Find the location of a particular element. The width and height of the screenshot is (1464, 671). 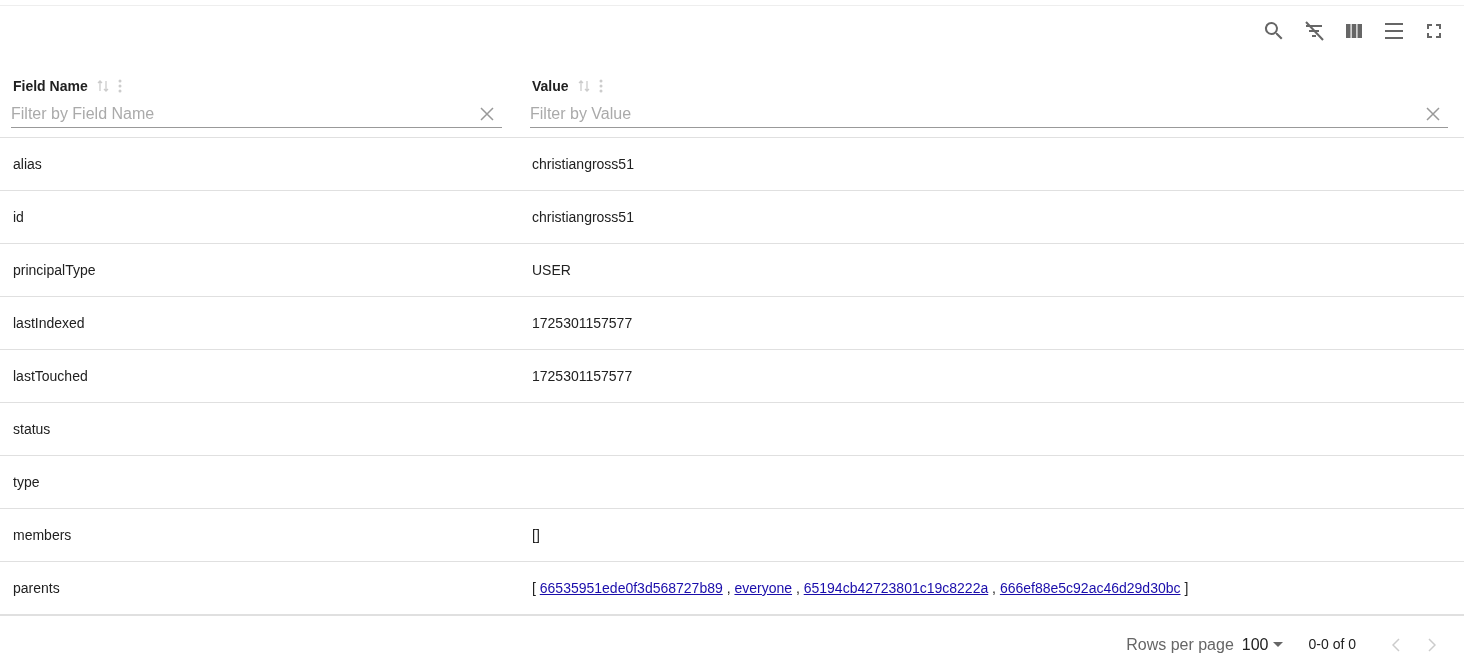

value-cell: [ 66535951ede0f3d568727b89 , everyone , 65194cb42723801c19c8222a , 666ef88e5c92ac46d29d30bc ] is located at coordinates (860, 587).